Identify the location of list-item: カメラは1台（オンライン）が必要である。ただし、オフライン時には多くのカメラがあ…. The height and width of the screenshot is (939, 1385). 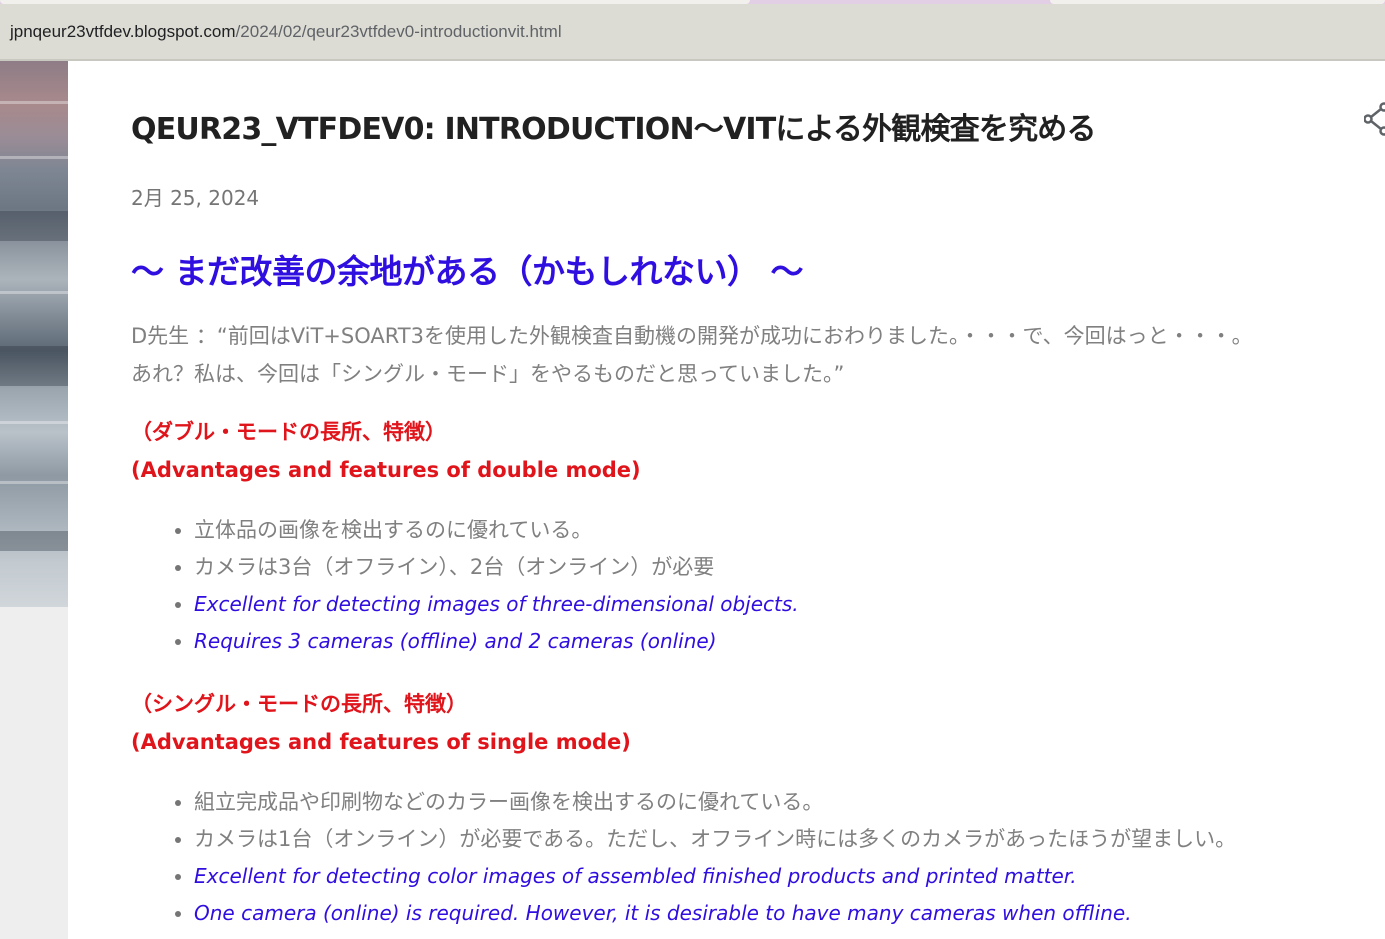
(789, 839).